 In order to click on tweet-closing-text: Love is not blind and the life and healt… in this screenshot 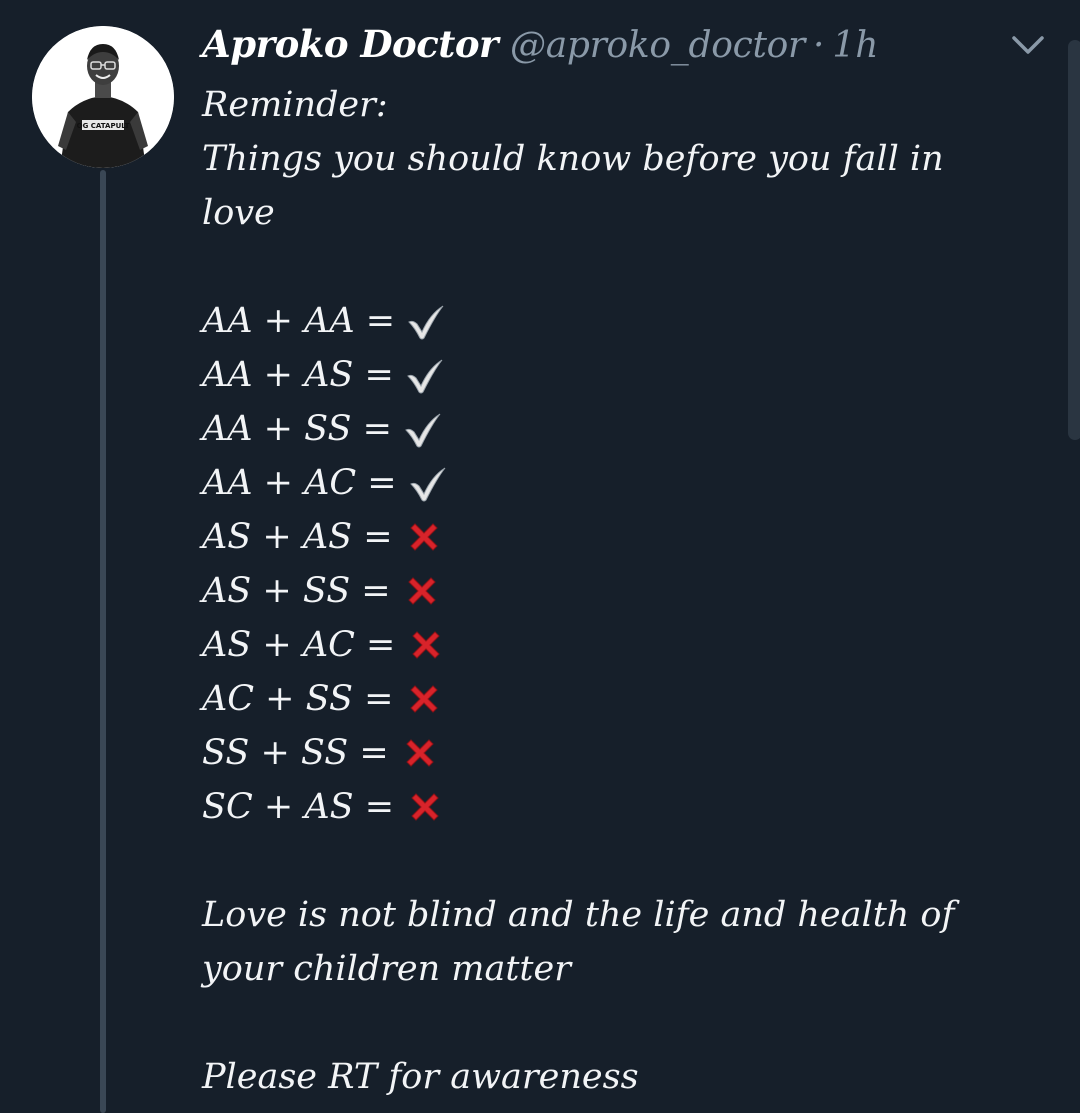, I will do `click(578, 942)`.